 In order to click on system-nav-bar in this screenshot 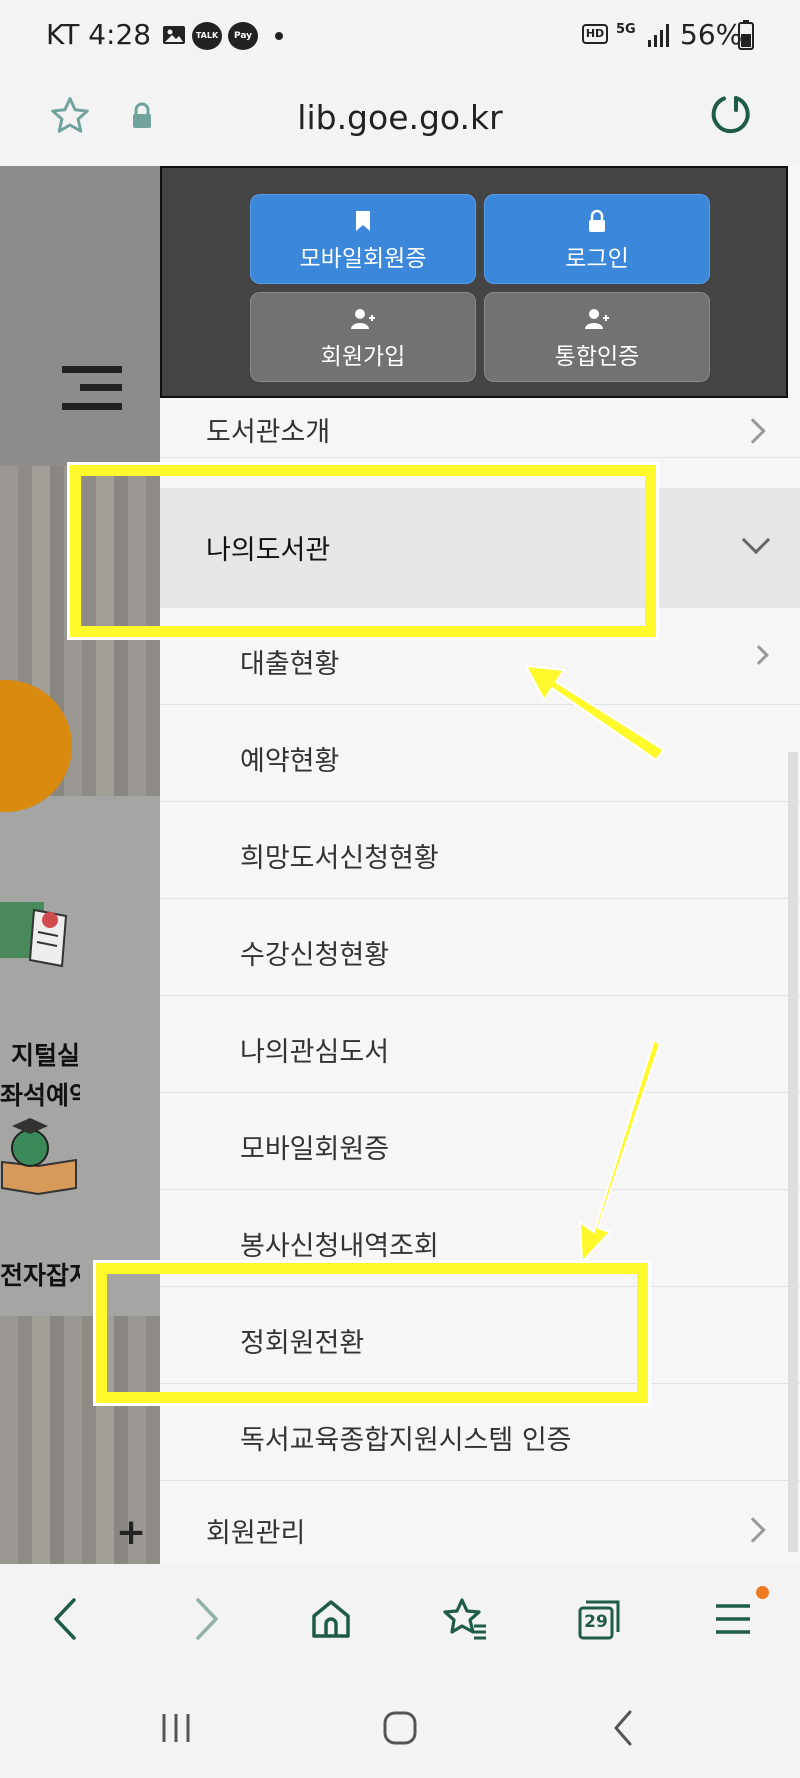, I will do `click(400, 1726)`.